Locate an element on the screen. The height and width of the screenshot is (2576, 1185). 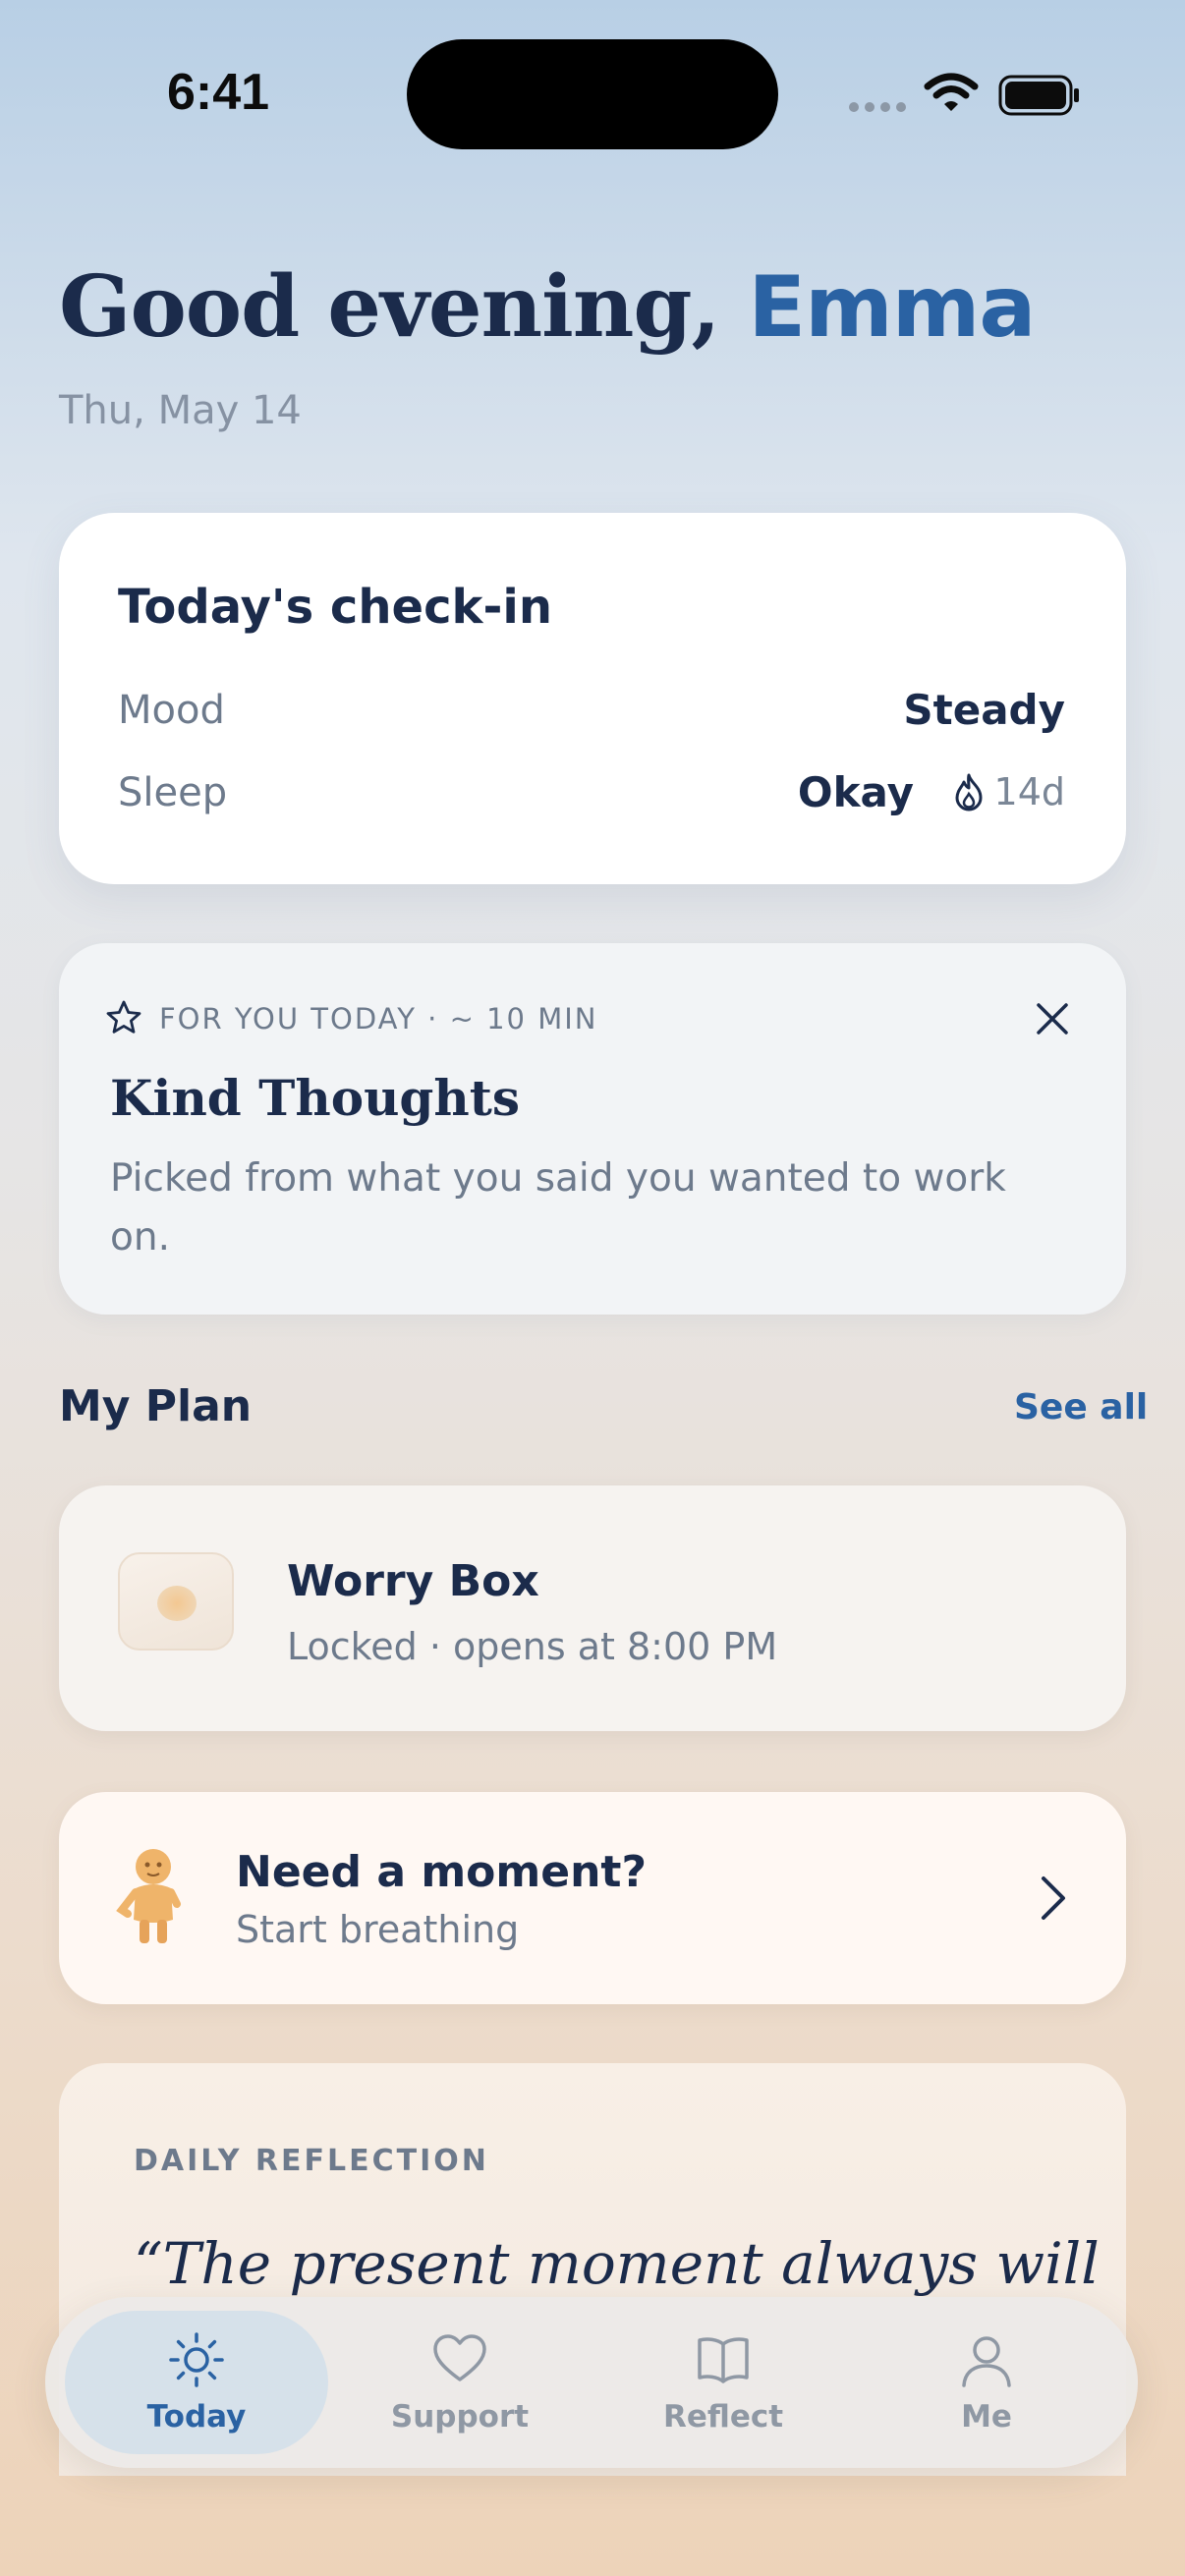
greeting-prefix: Good evening, is located at coordinates (389, 307).